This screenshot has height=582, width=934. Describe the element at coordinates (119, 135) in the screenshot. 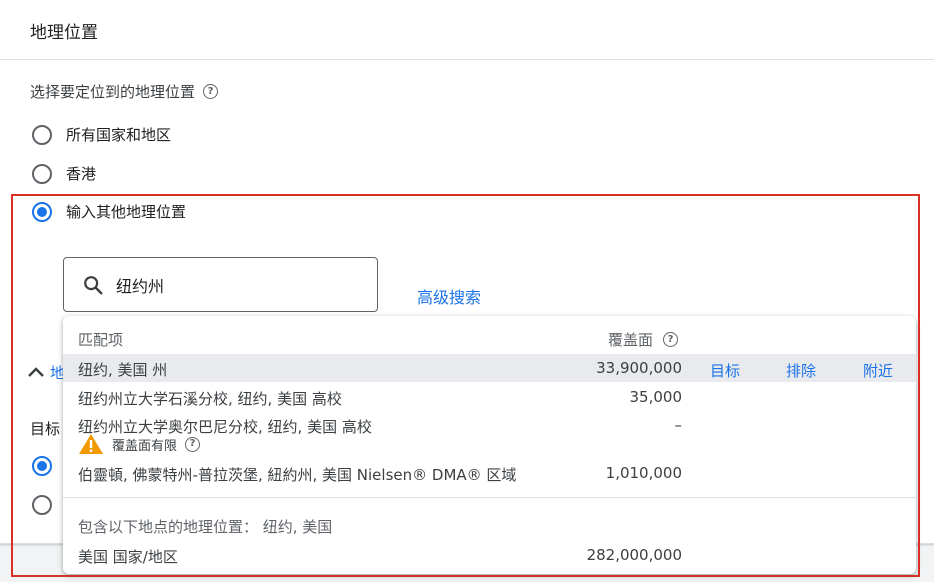

I see `radio-label: 所有国家和地区` at that location.